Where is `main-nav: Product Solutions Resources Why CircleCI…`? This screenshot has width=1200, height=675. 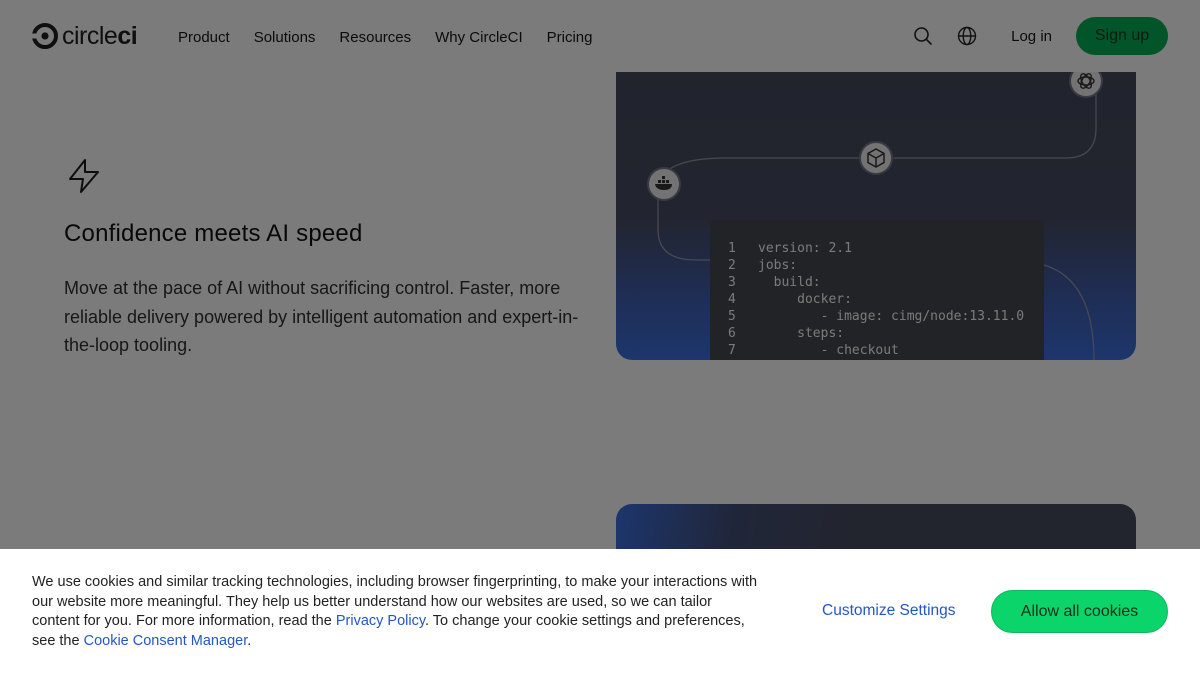
main-nav: Product Solutions Resources Why CircleCI… is located at coordinates (385, 37).